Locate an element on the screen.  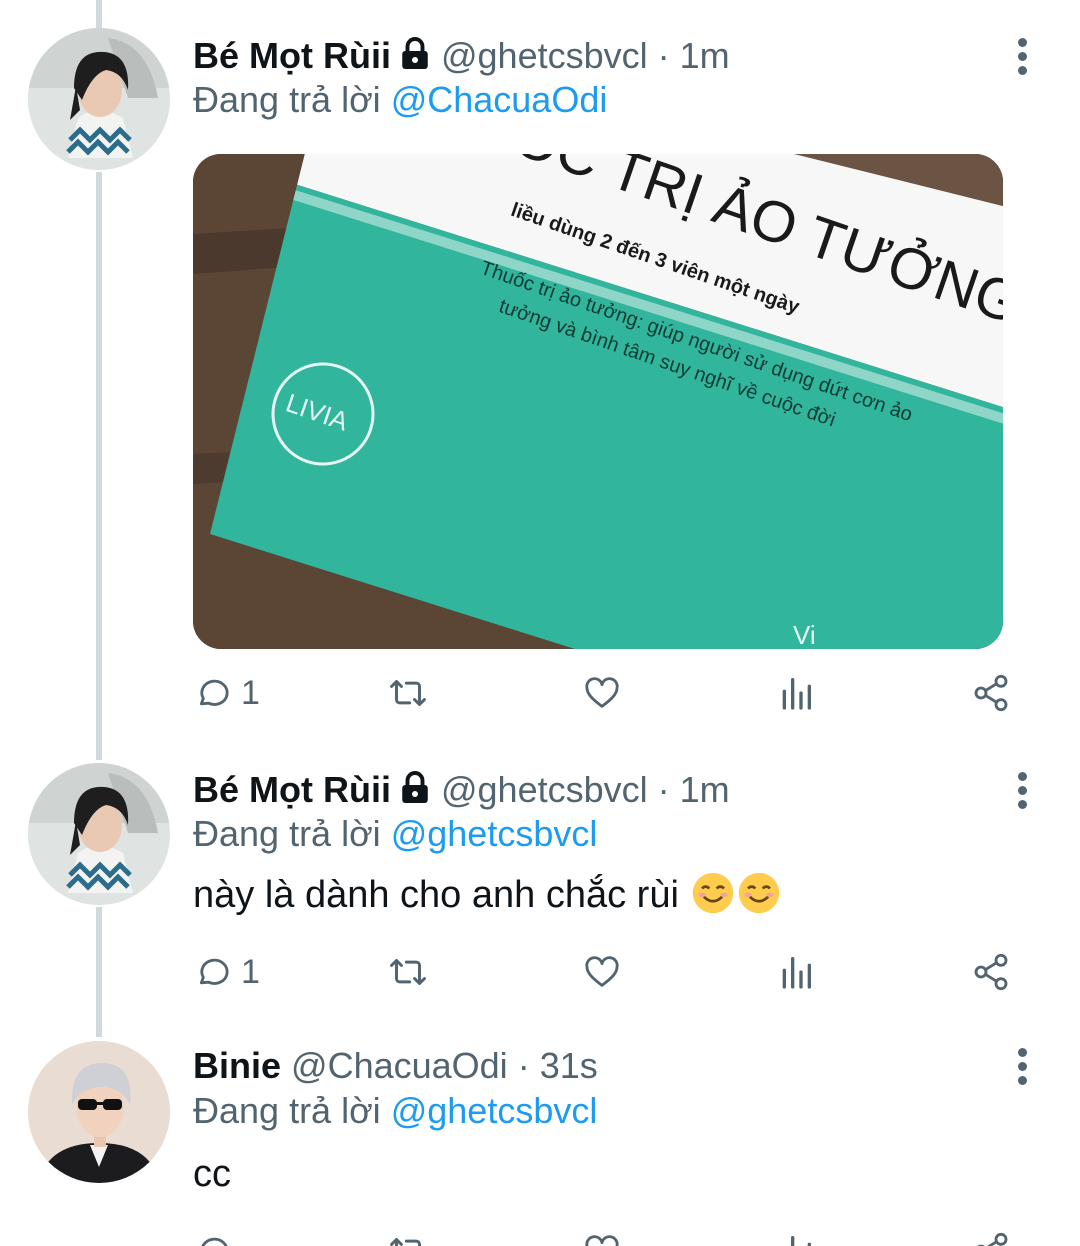
tweet-body: cc is located at coordinates (212, 1174).